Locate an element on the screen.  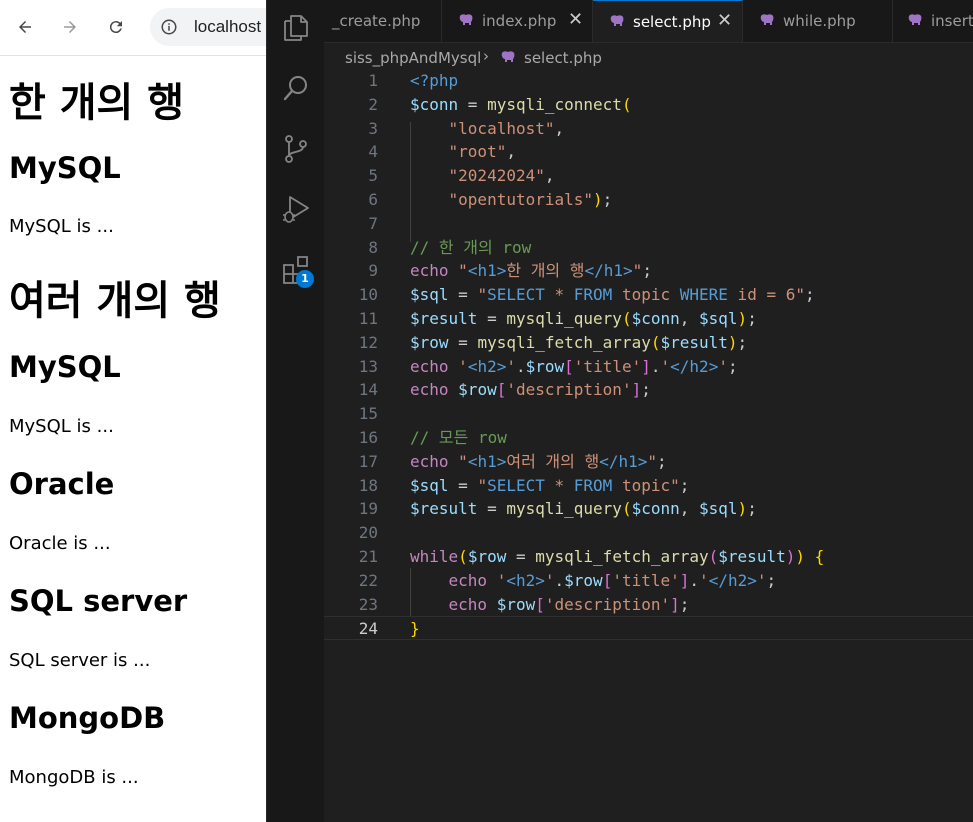
forward-button is located at coordinates (70, 27).